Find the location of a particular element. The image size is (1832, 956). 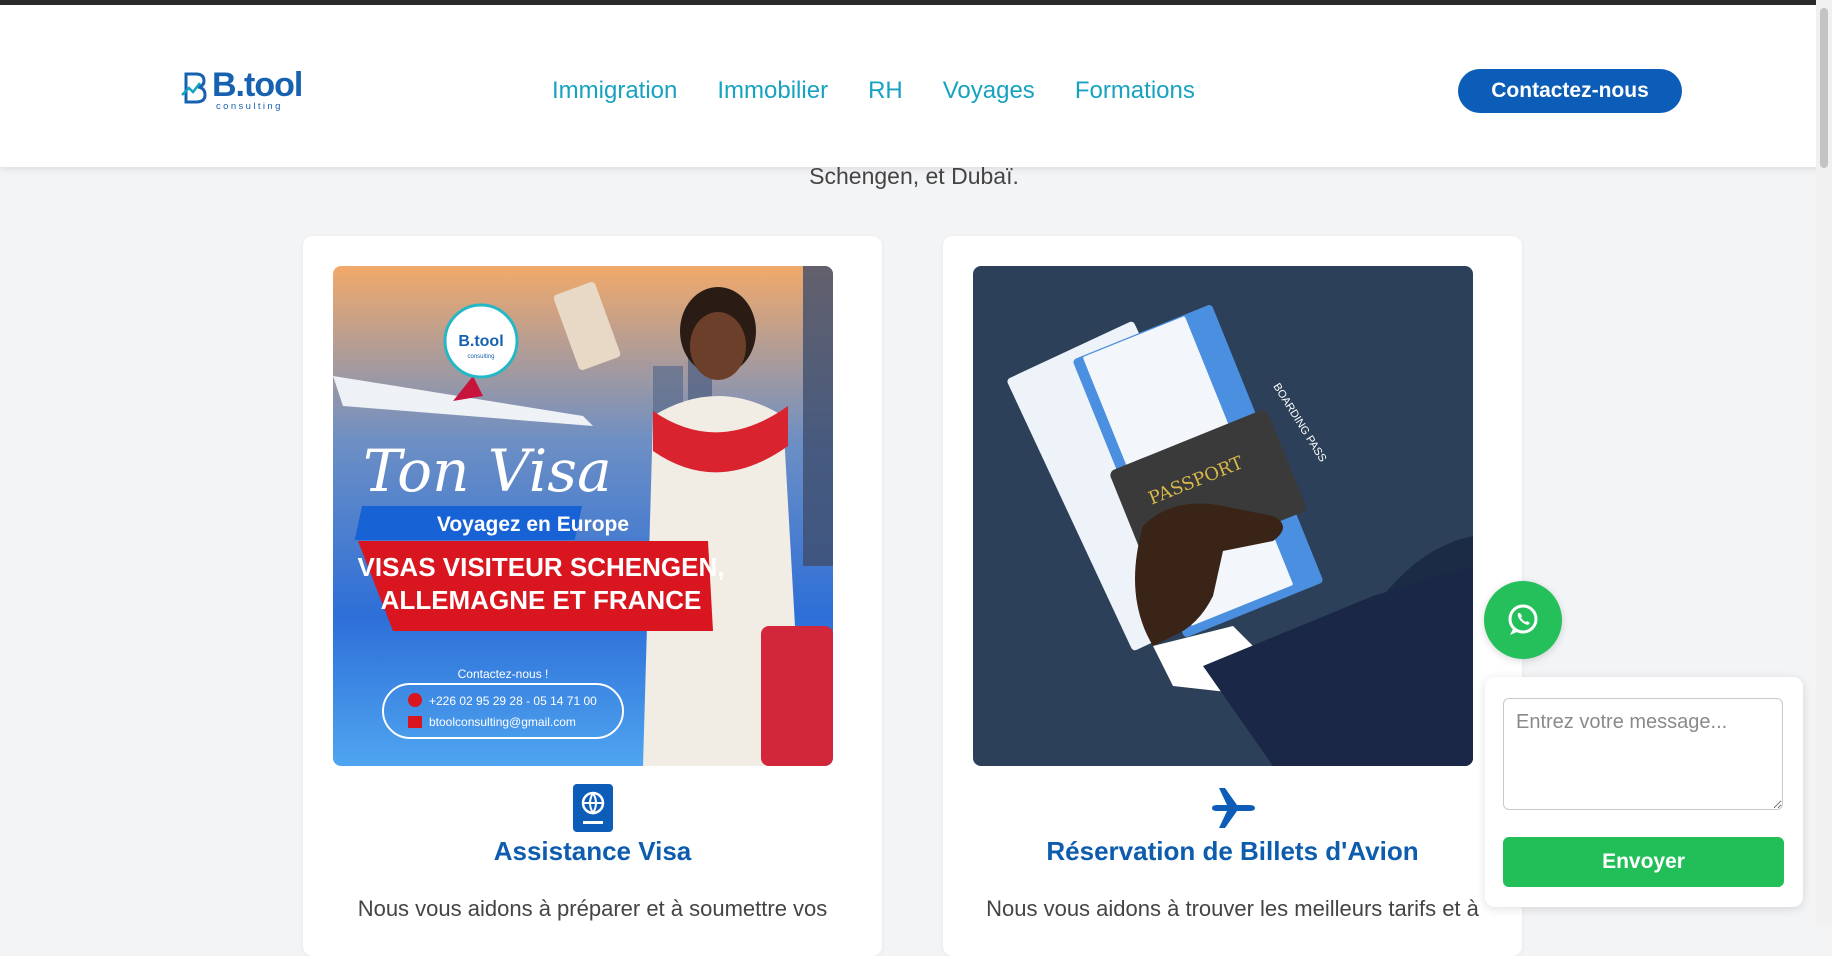

scrollbar-thumb is located at coordinates (1824, 88).